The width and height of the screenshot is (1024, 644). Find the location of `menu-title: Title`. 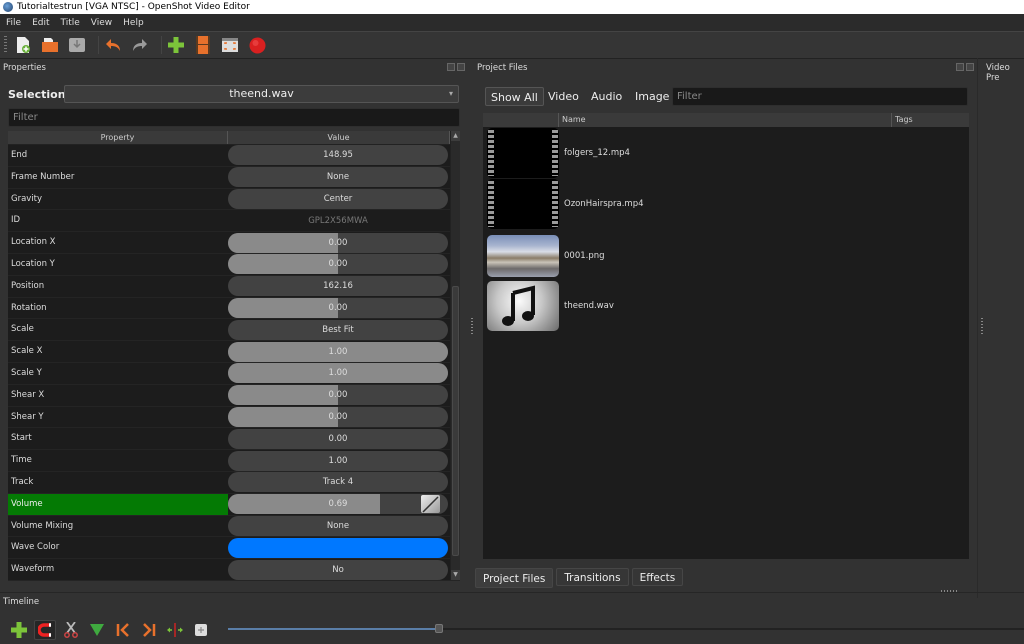

menu-title: Title is located at coordinates (70, 23).